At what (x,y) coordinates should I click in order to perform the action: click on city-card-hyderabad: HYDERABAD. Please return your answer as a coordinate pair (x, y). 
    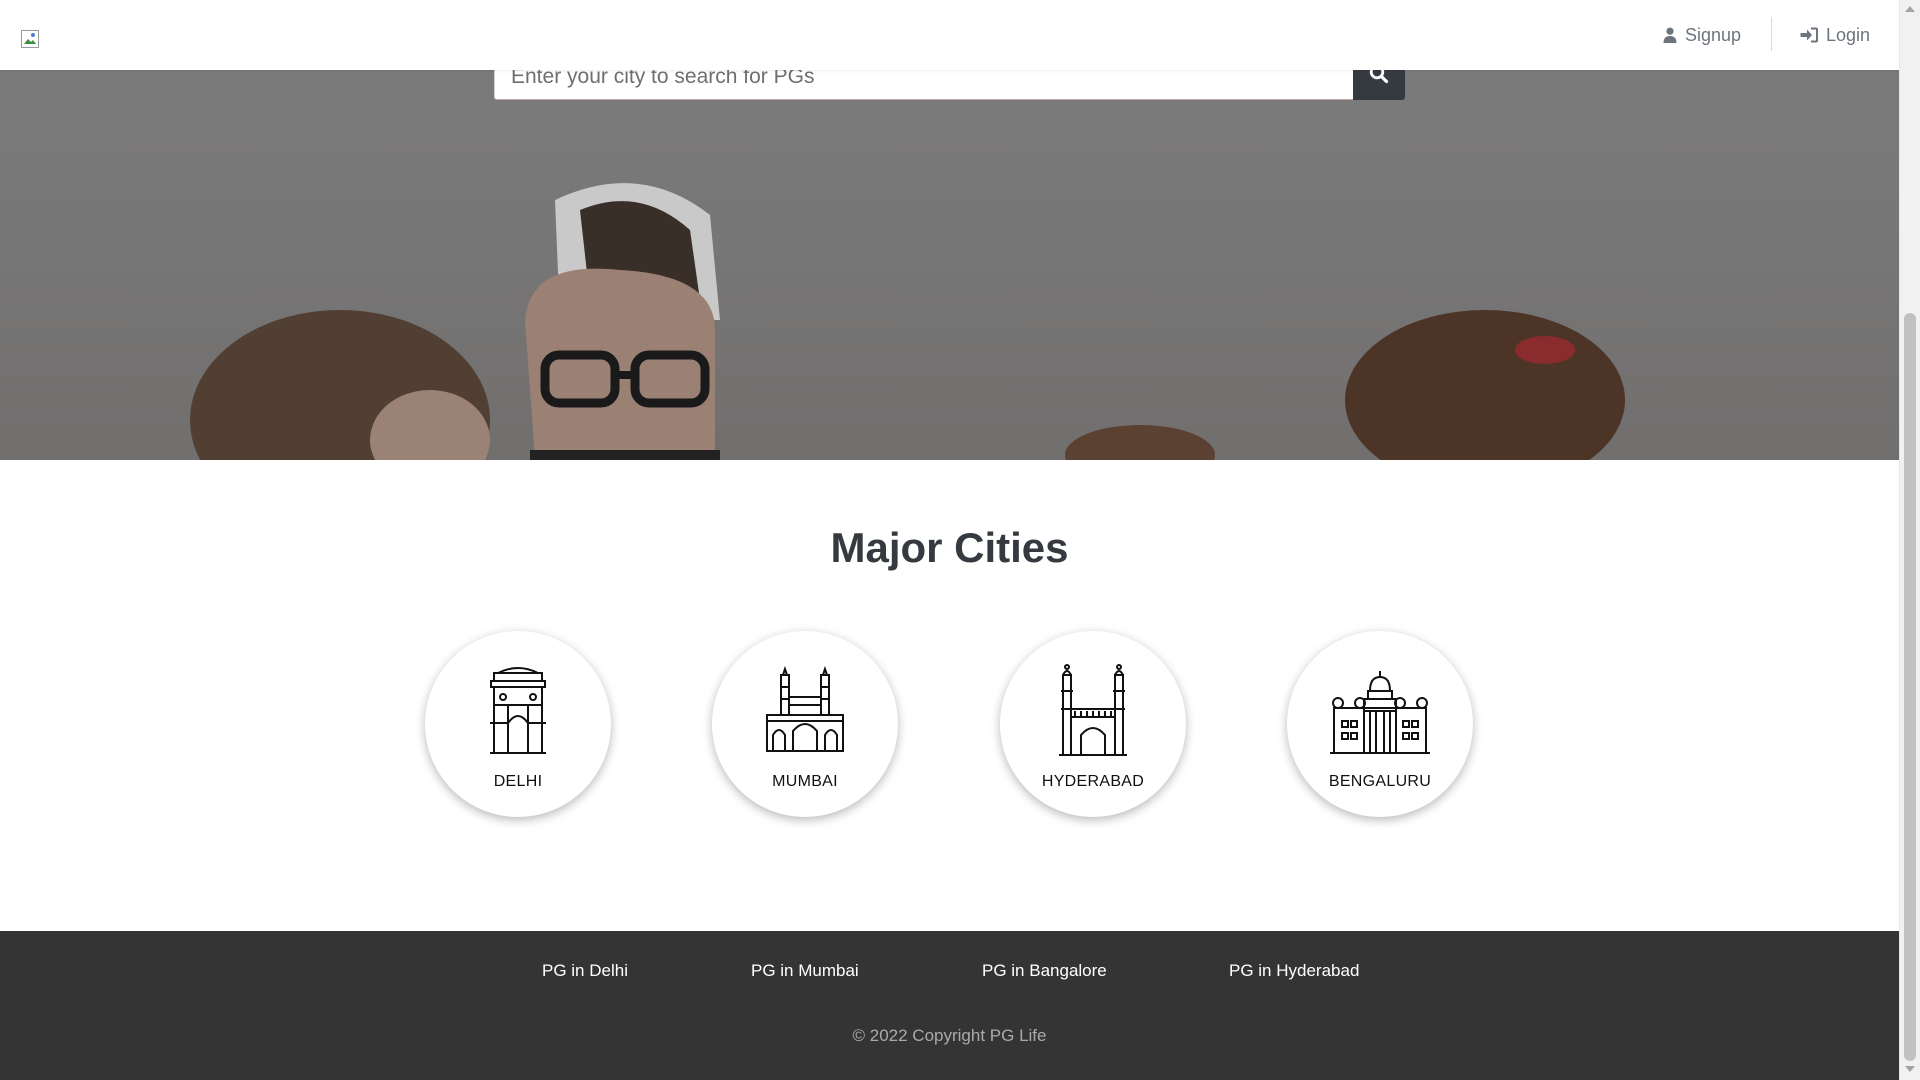
    Looking at the image, I should click on (1093, 724).